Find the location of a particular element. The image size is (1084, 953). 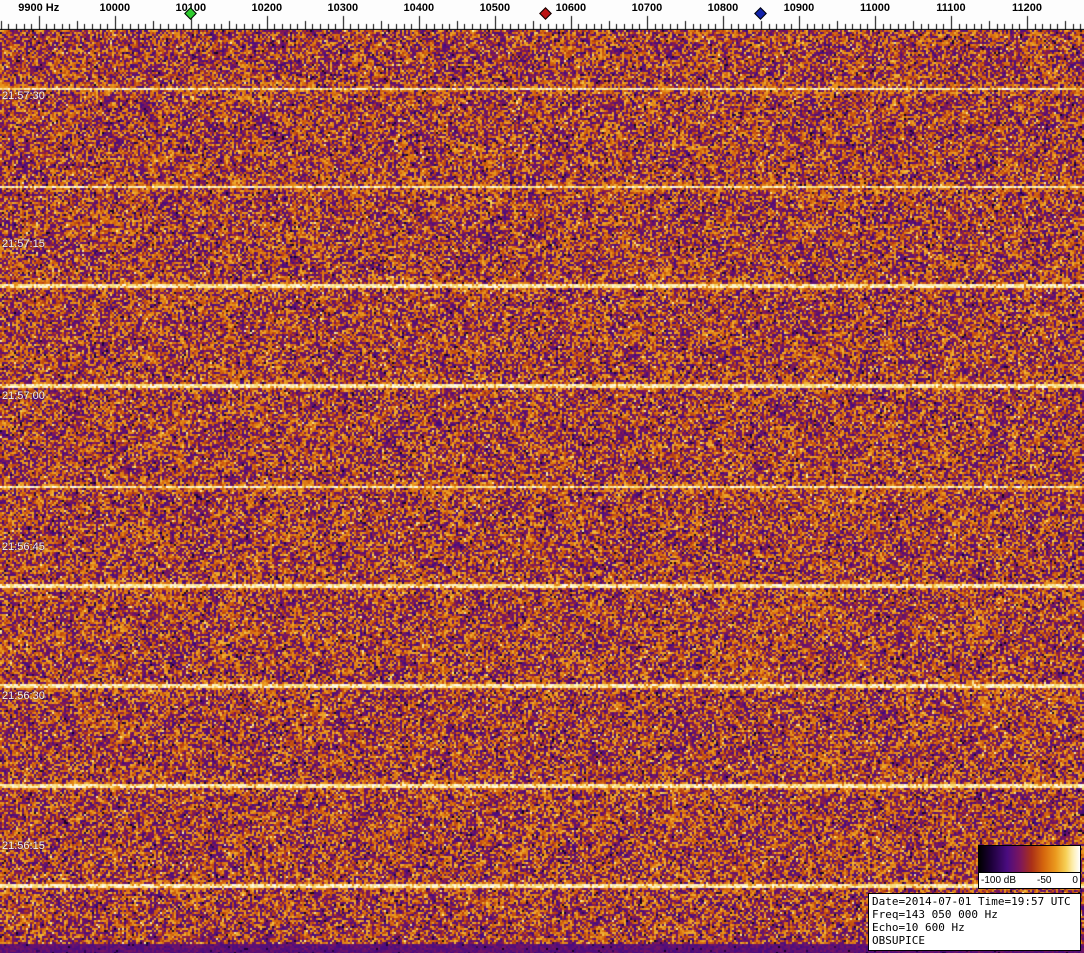

colorbar-label-mid: -50 is located at coordinates (1044, 880).